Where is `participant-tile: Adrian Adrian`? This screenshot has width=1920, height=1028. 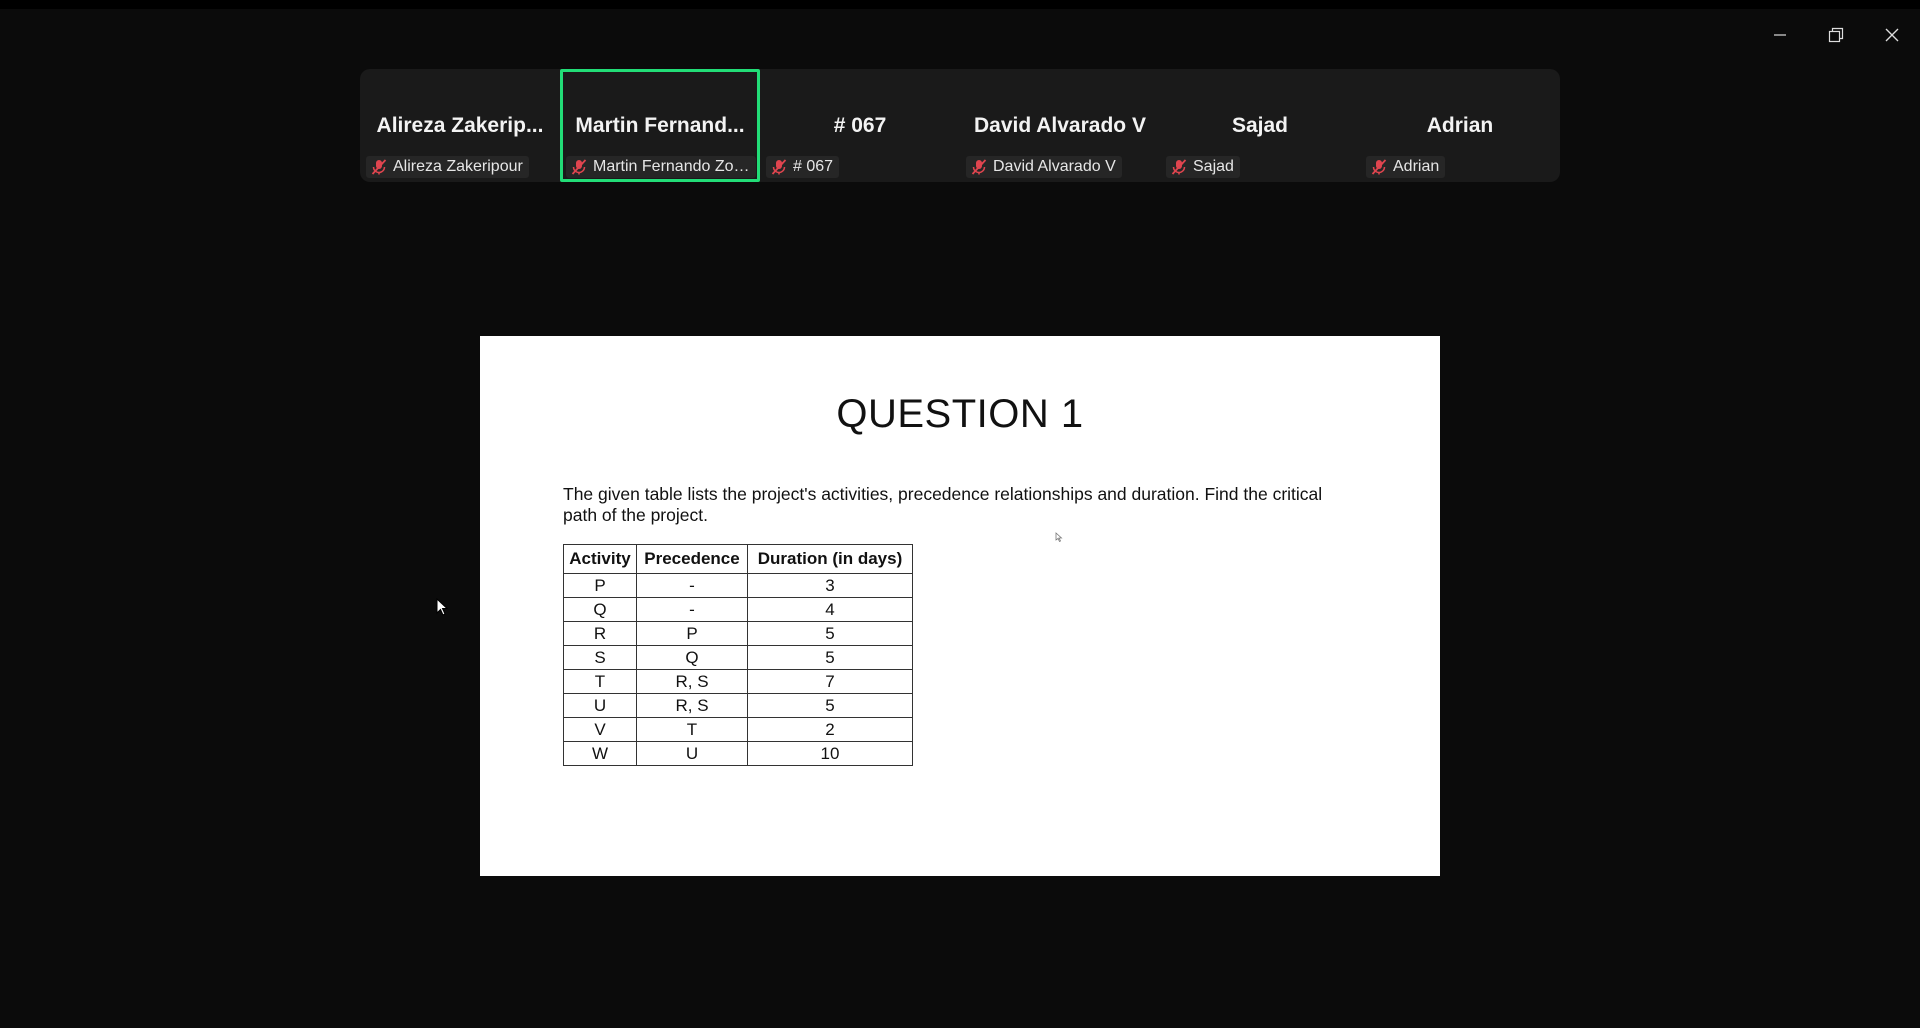
participant-tile: Adrian Adrian is located at coordinates (1460, 125).